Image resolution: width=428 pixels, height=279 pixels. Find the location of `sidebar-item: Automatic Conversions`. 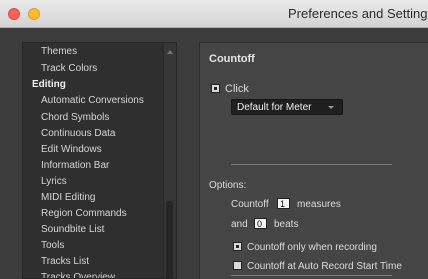

sidebar-item: Automatic Conversions is located at coordinates (92, 100).